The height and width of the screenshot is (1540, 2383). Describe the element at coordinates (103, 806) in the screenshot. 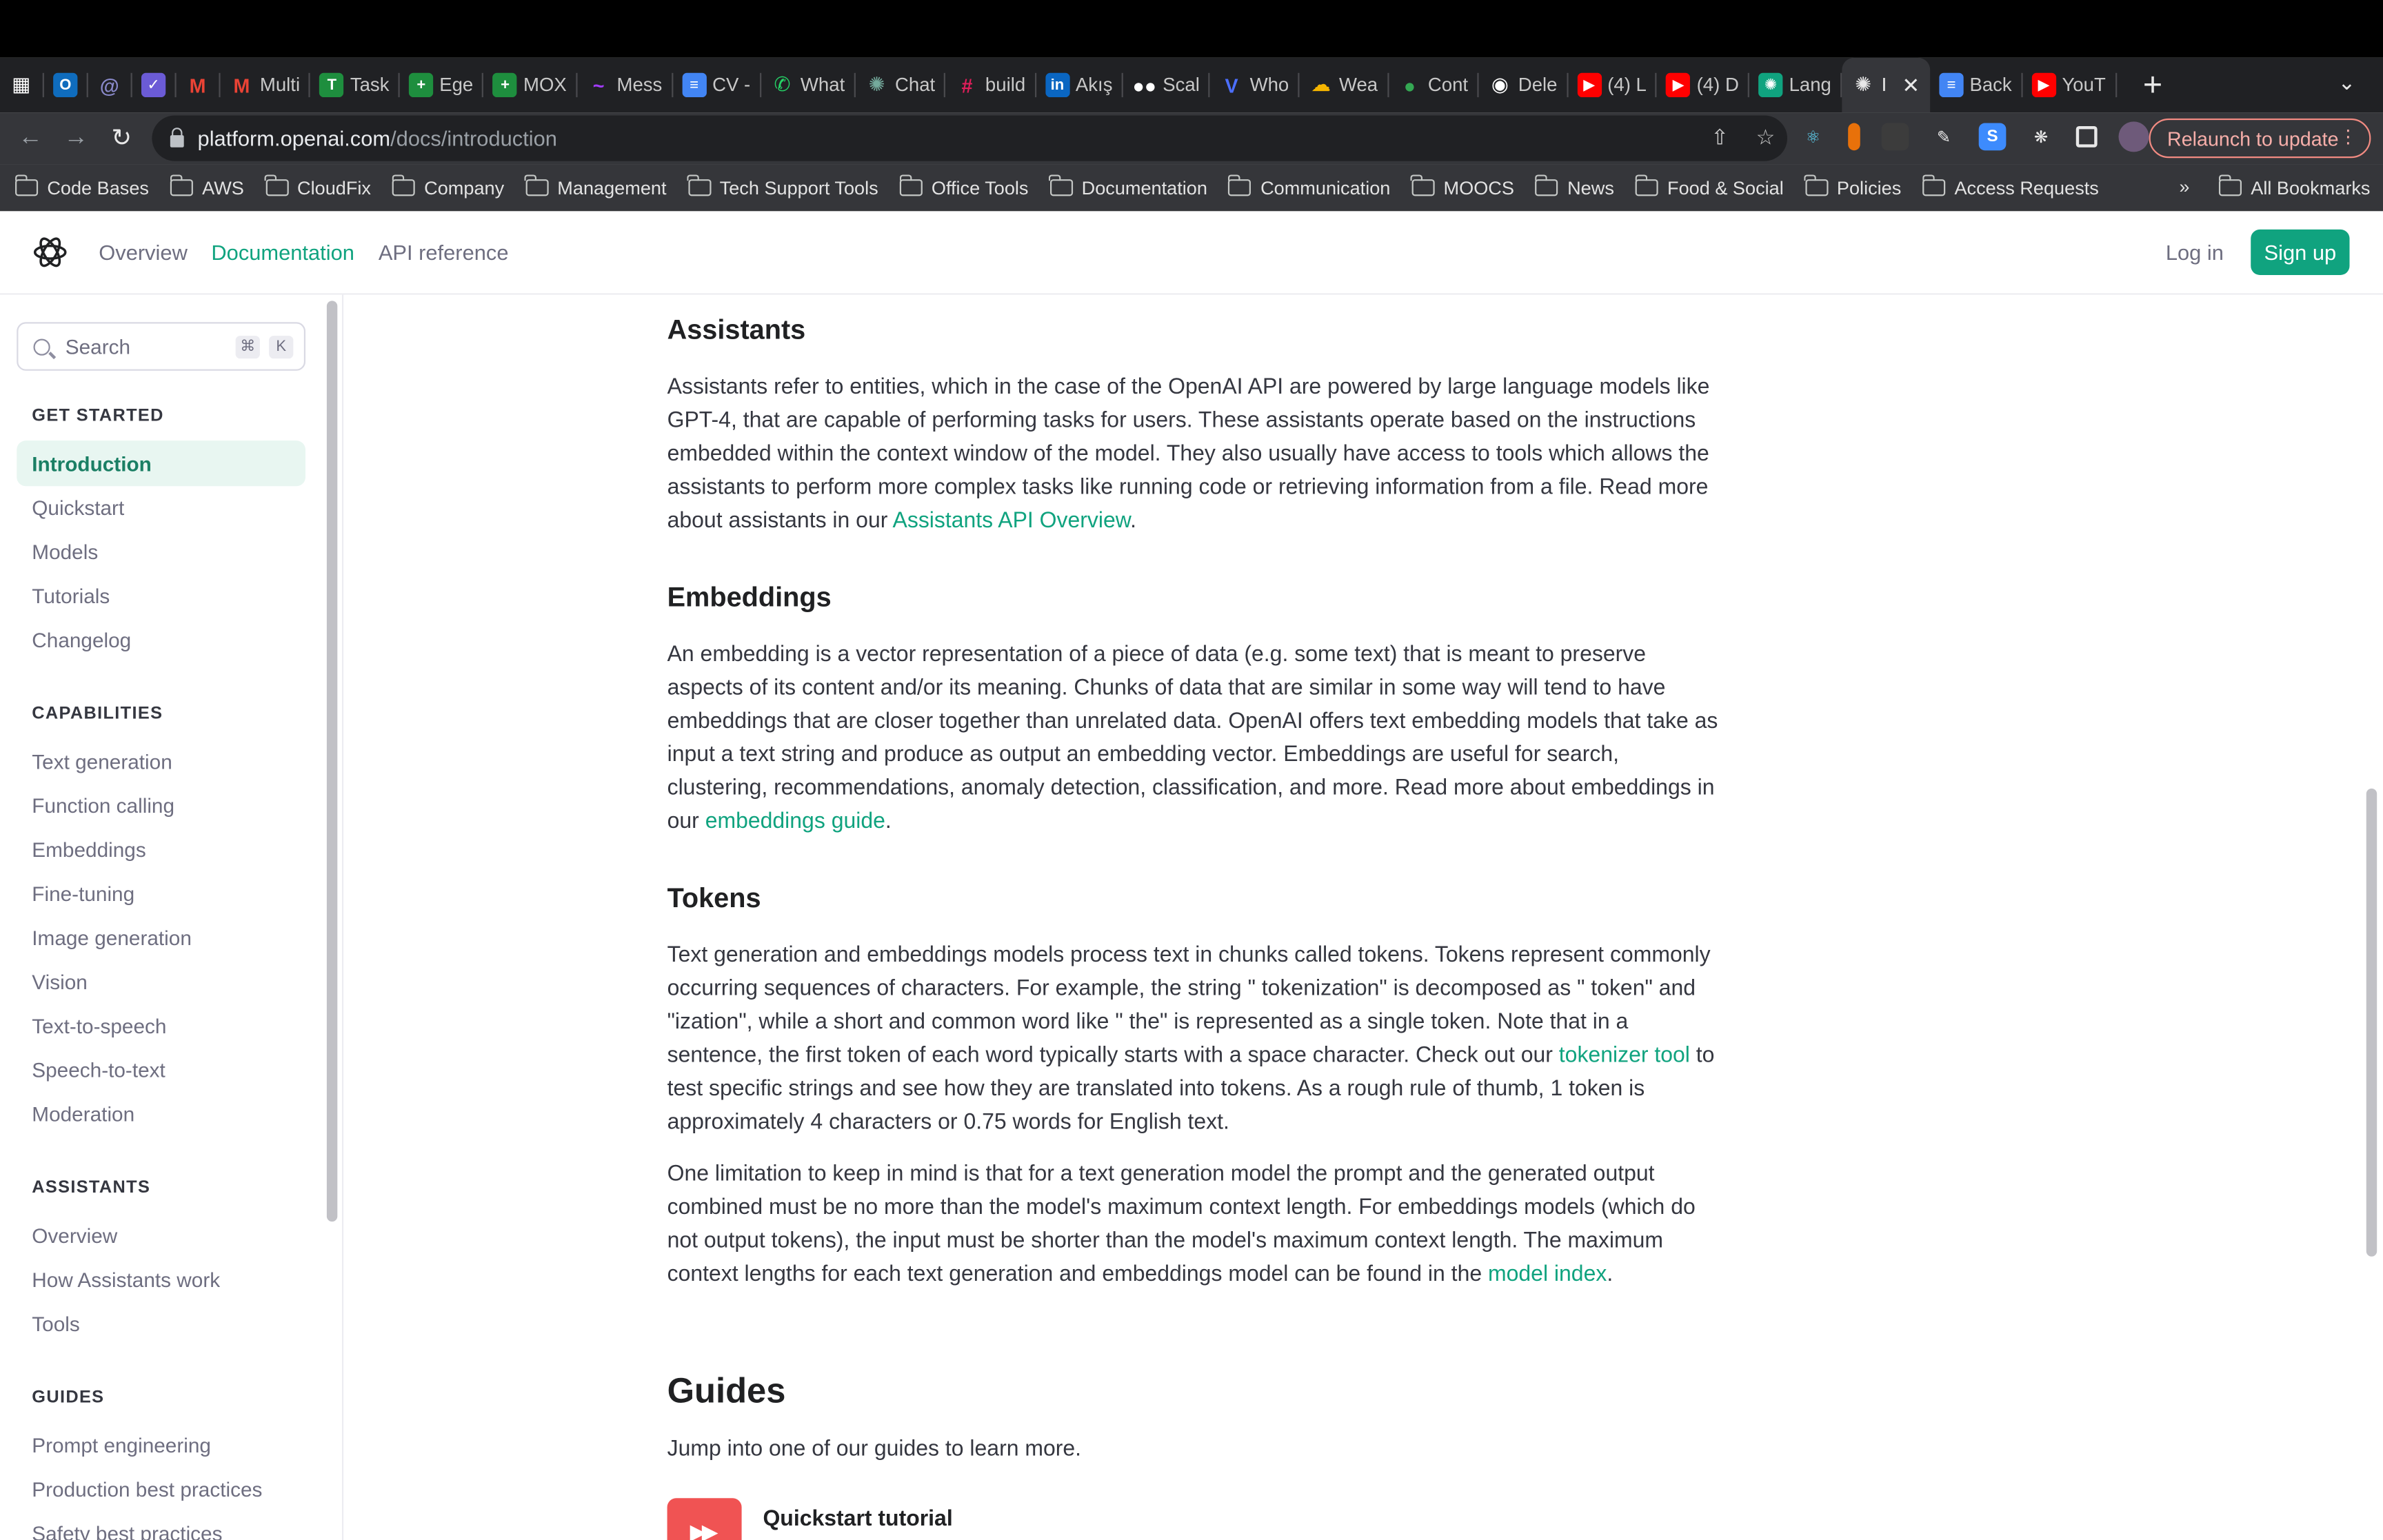

I see `sidebar-item-function-calling: Function calling` at that location.